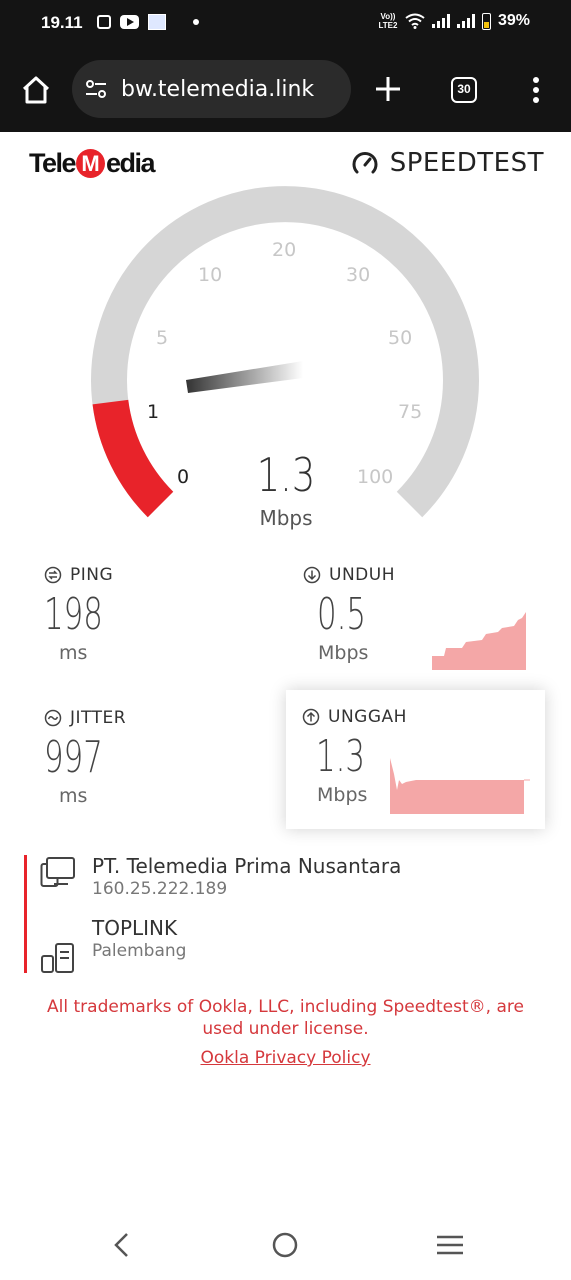 The width and height of the screenshot is (571, 1280). Describe the element at coordinates (53, 162) in the screenshot. I see `logo-part-1: Tele` at that location.